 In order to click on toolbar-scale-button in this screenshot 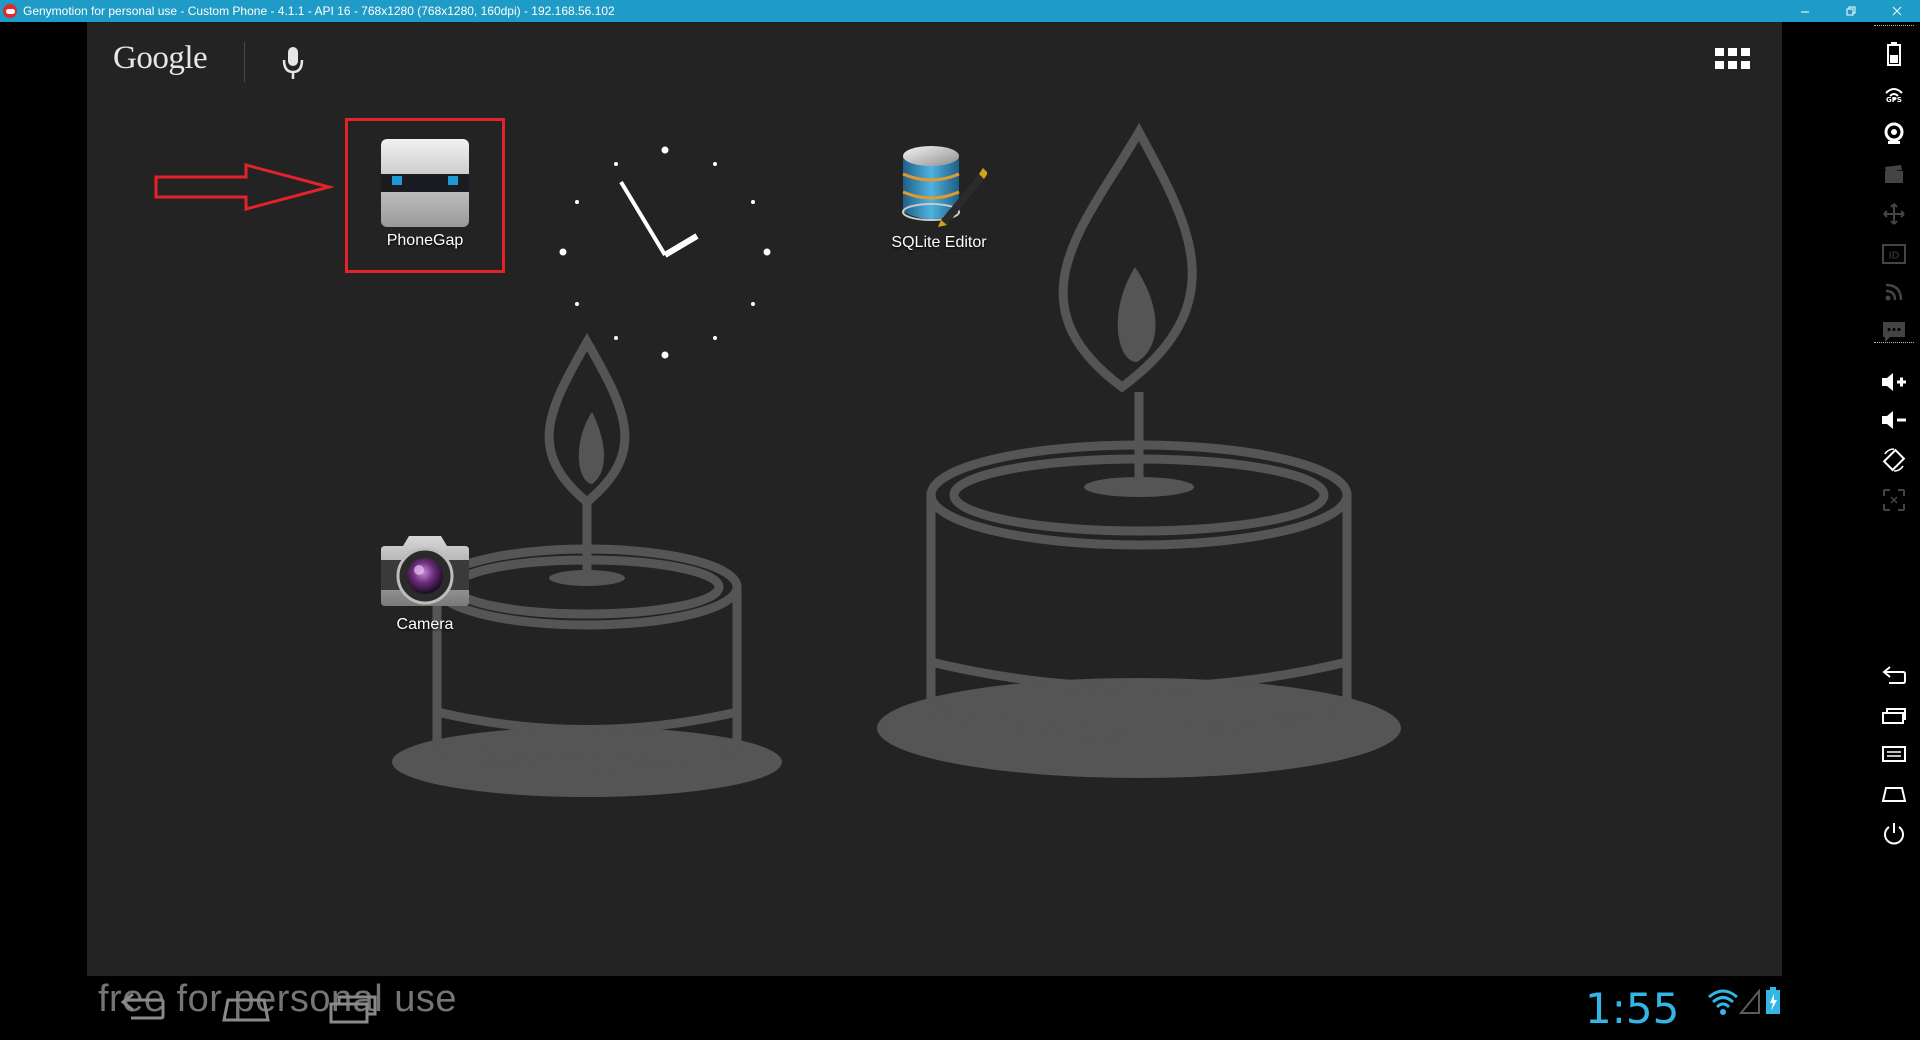, I will do `click(1894, 500)`.